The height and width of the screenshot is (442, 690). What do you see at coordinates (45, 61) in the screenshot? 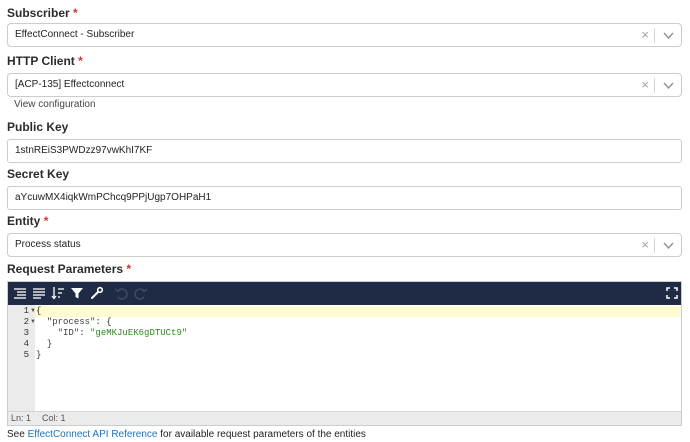
I see `http-client-label: HTTP Client *` at bounding box center [45, 61].